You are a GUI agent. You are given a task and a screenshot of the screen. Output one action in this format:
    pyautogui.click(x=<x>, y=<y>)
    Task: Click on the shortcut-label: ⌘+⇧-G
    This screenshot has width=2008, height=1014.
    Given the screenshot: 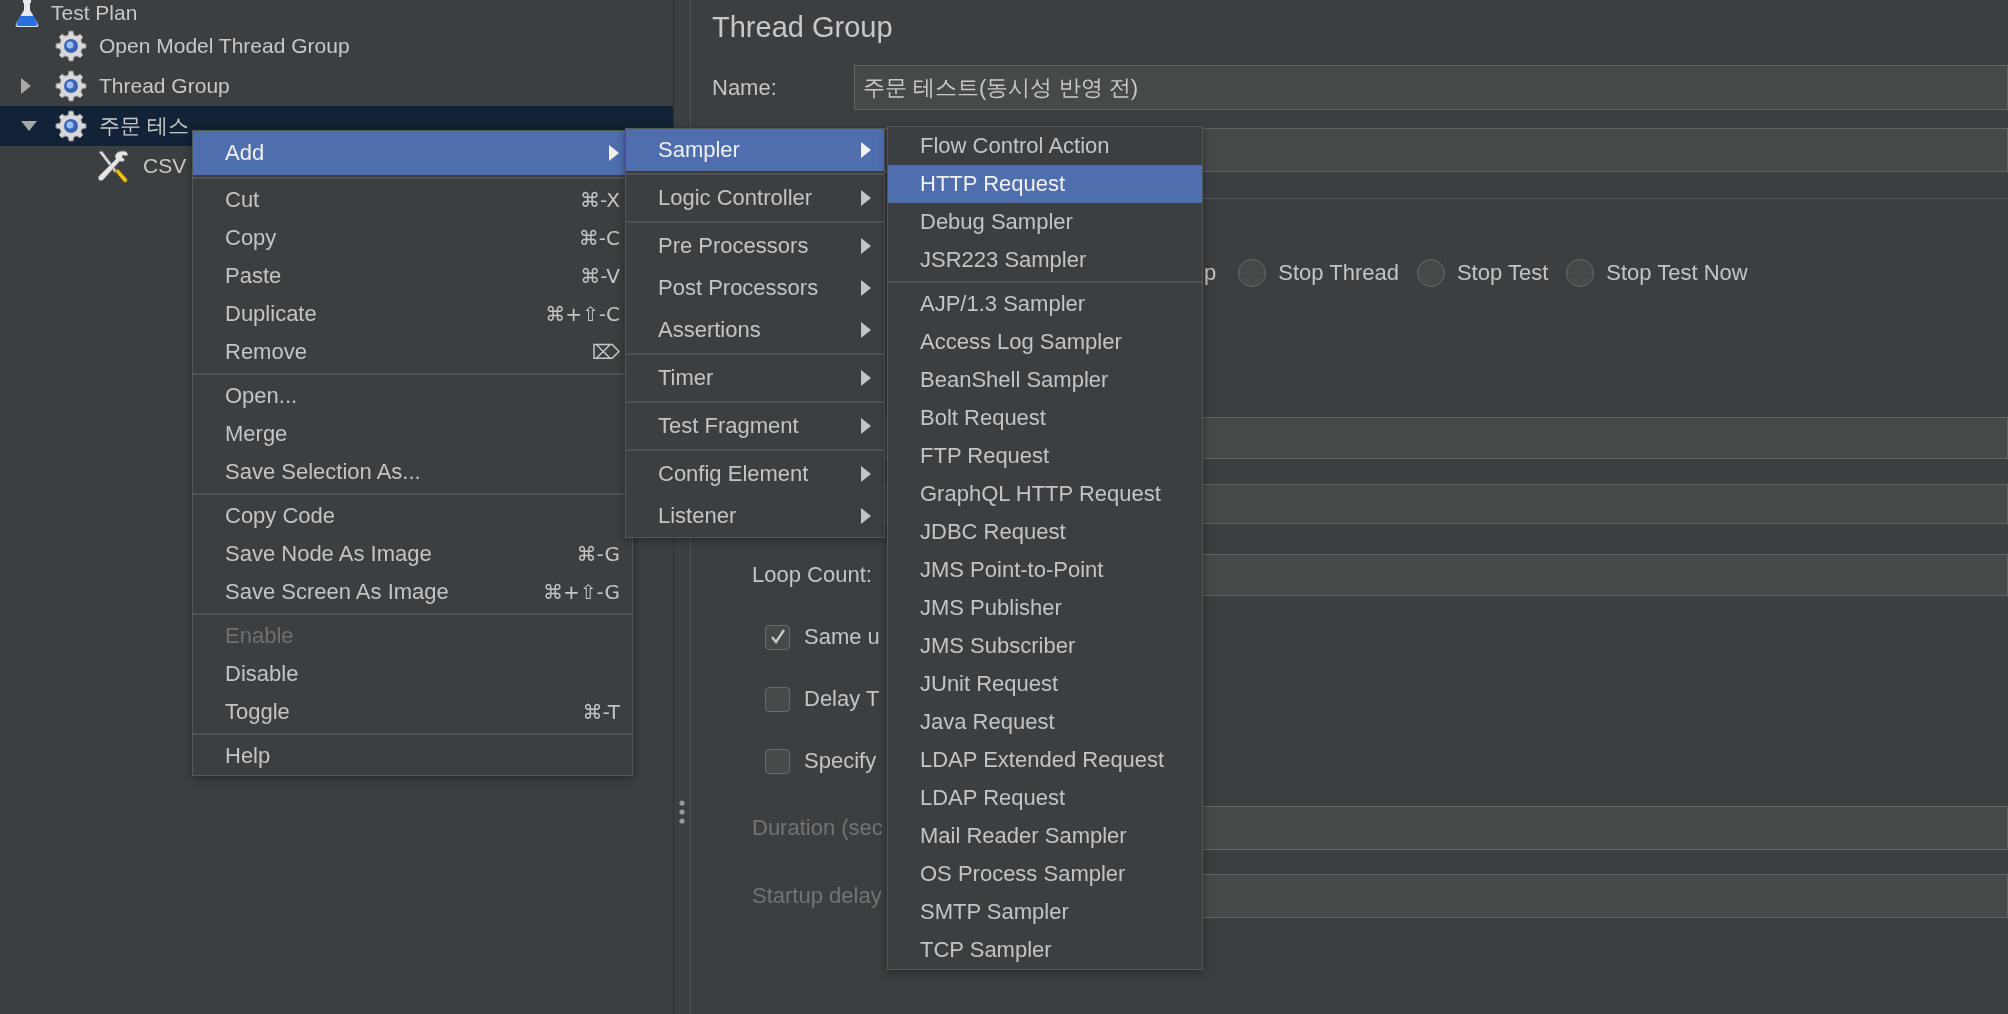 What is the action you would take?
    pyautogui.click(x=581, y=592)
    